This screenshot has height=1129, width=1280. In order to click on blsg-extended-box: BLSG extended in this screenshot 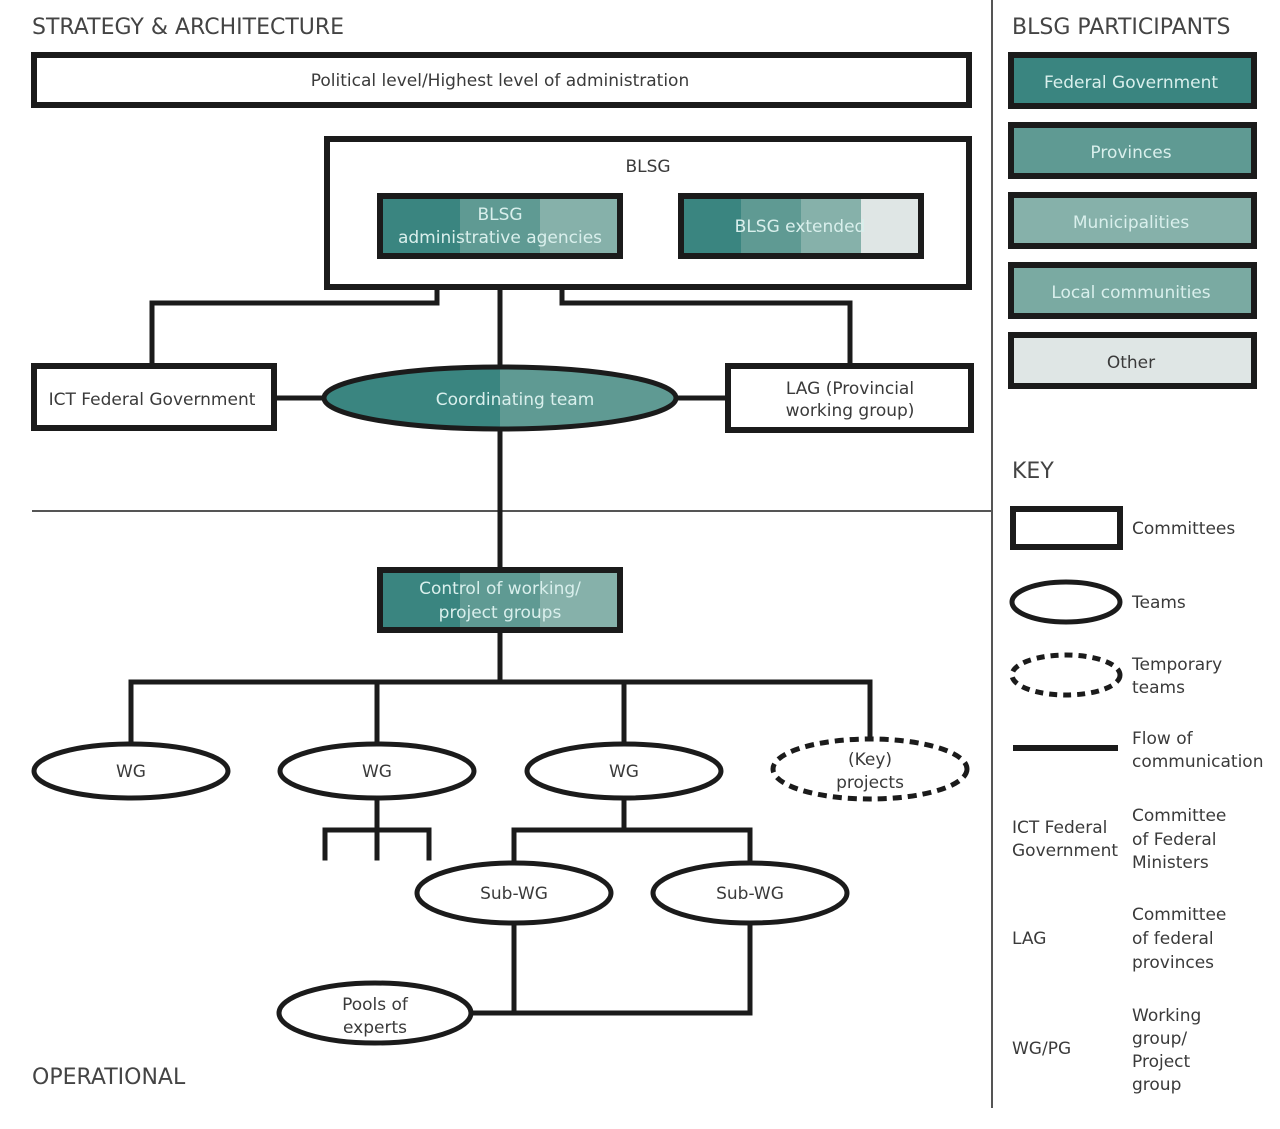, I will do `click(801, 226)`.